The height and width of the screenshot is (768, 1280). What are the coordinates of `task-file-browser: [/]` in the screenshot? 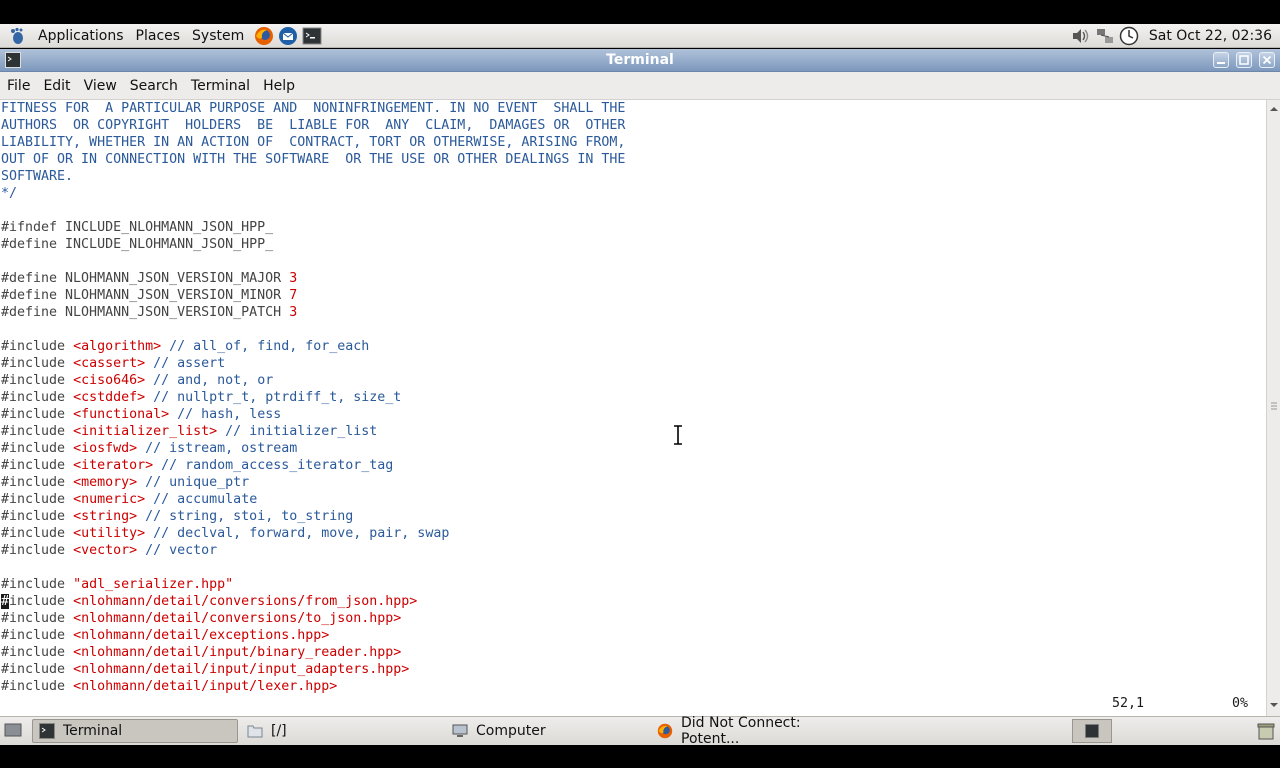 It's located at (341, 731).